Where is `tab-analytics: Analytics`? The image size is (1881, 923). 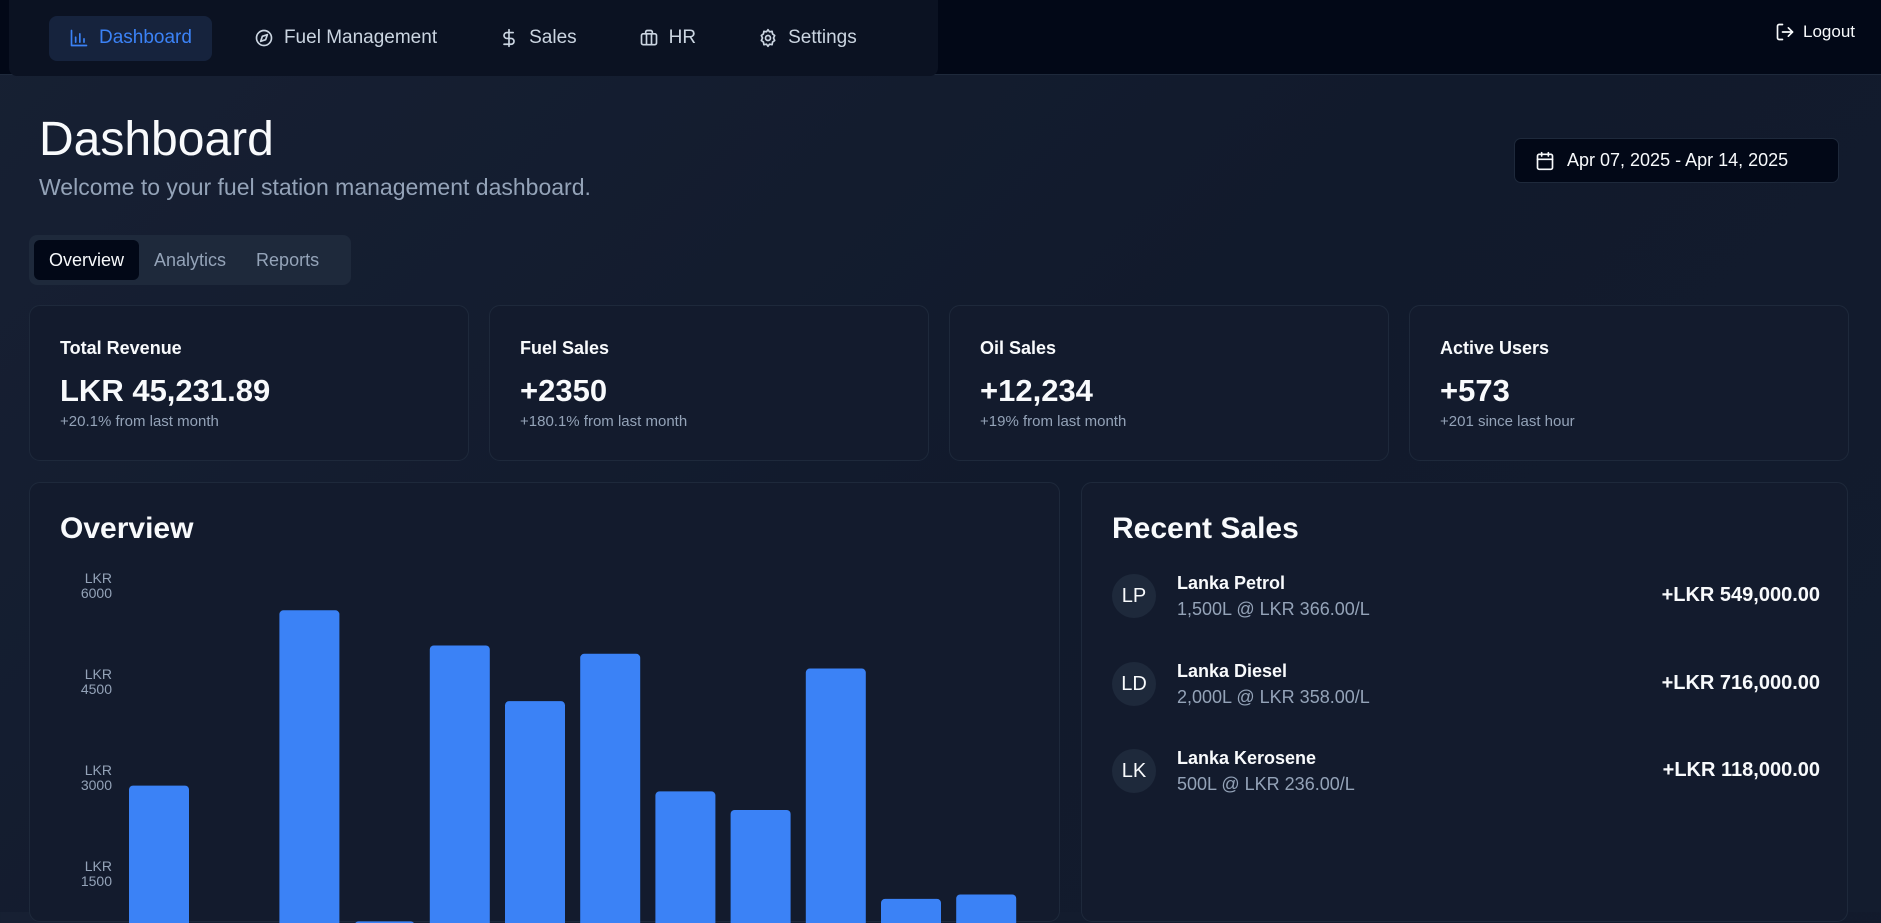 tab-analytics: Analytics is located at coordinates (190, 260).